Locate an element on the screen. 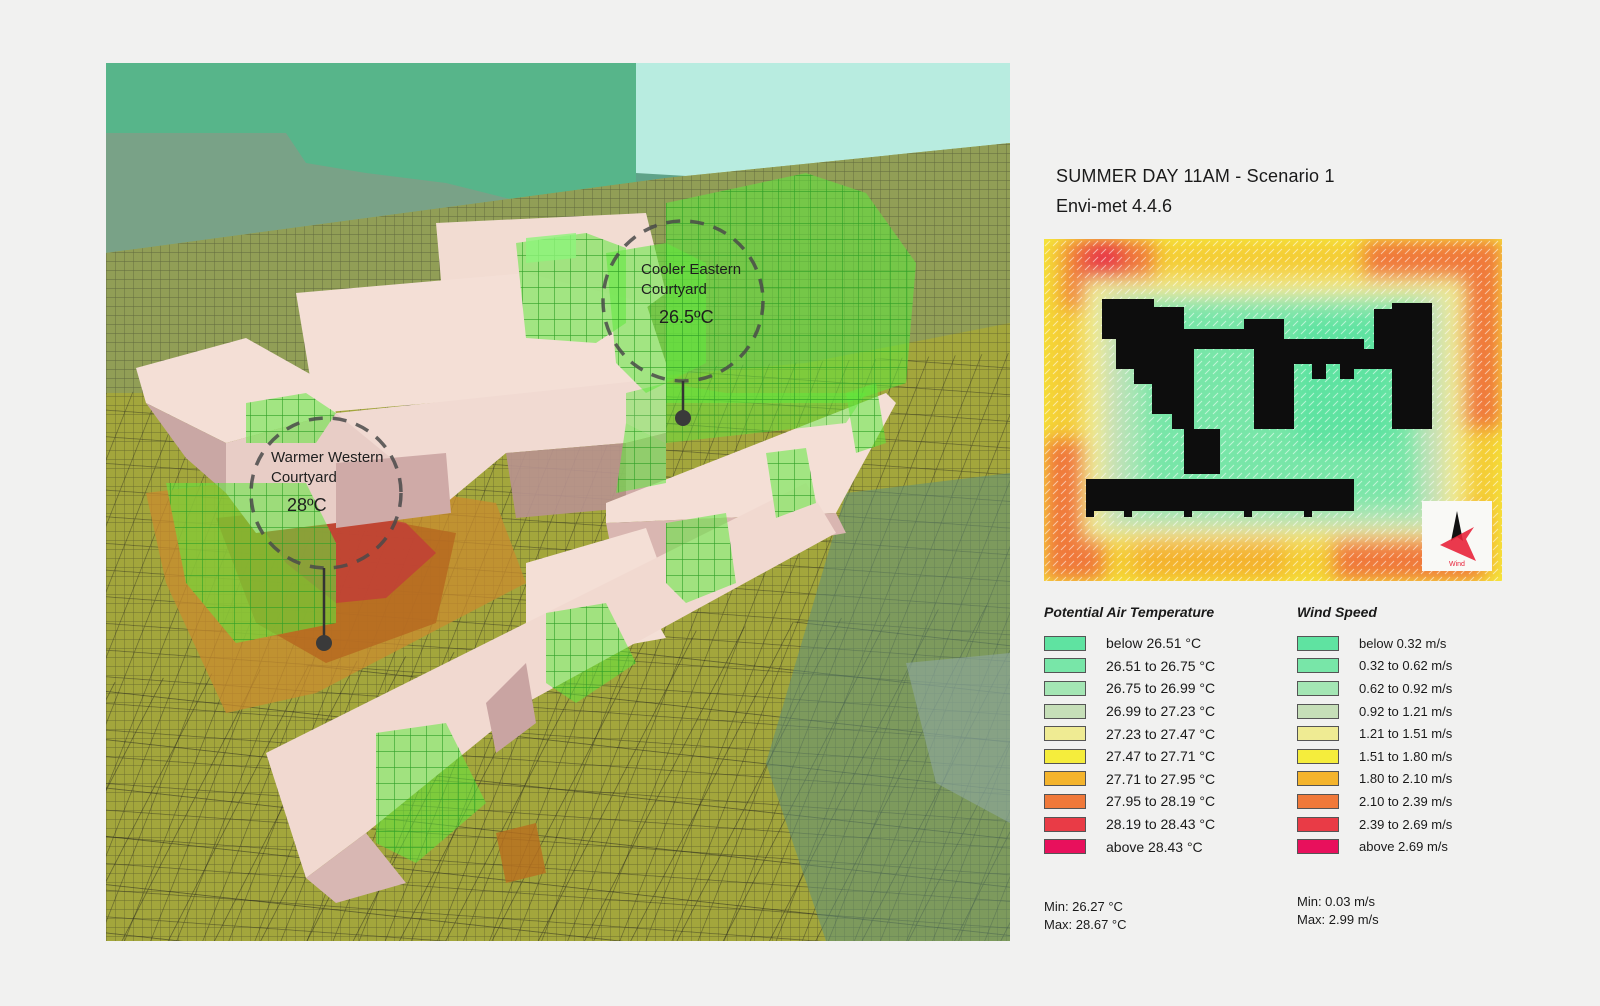 The width and height of the screenshot is (1600, 1006). legend-row: 1.80 to 2.10 m/s is located at coordinates (1374, 779).